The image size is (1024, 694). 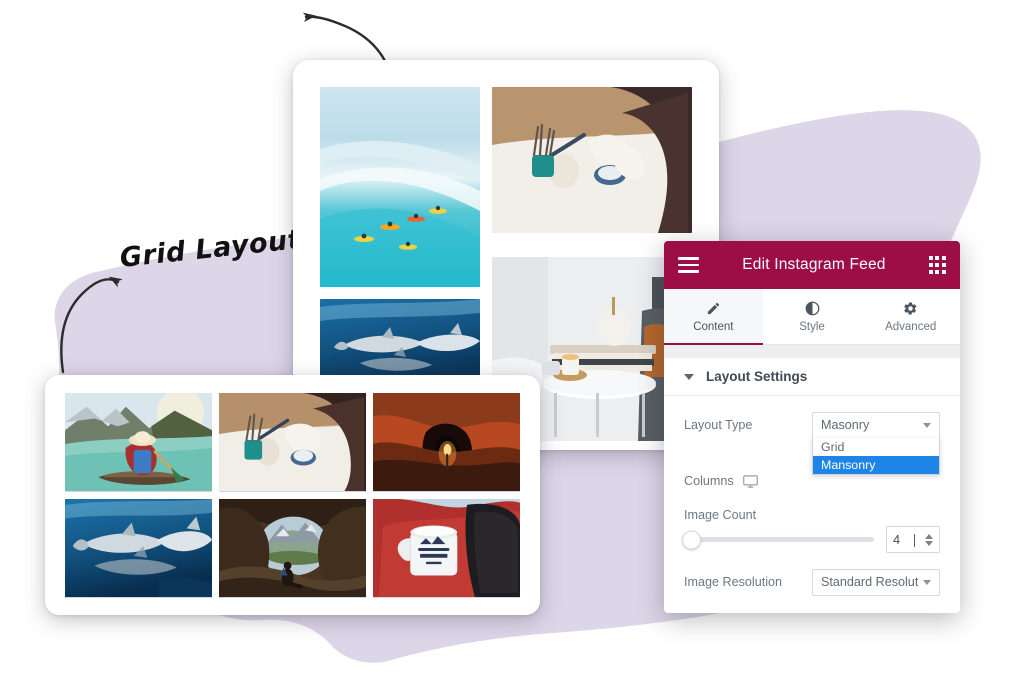 I want to click on tab-advanced: Advanced, so click(x=911, y=316).